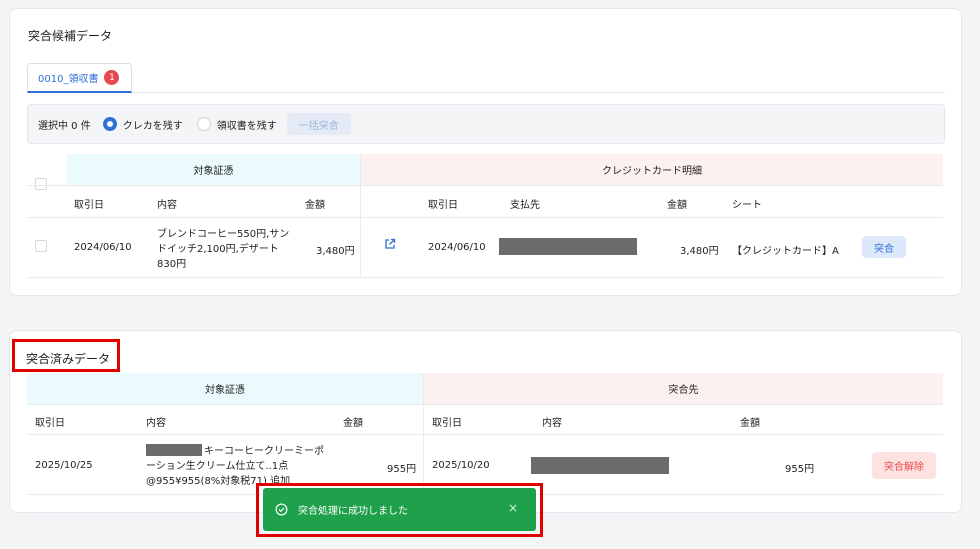 The image size is (980, 549). Describe the element at coordinates (223, 249) in the screenshot. I see `row-content: ブレンドコーヒー550円,サンドイッチ2,100円,デザート830円` at that location.